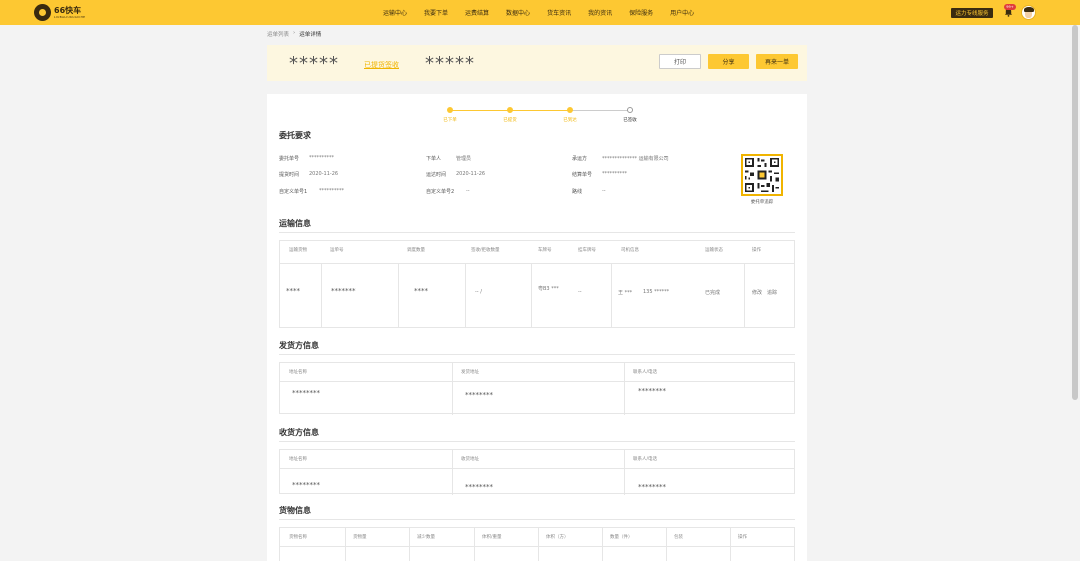 The image size is (1080, 561). What do you see at coordinates (436, 12) in the screenshot?
I see `nav-item-place-order: 我要下单` at bounding box center [436, 12].